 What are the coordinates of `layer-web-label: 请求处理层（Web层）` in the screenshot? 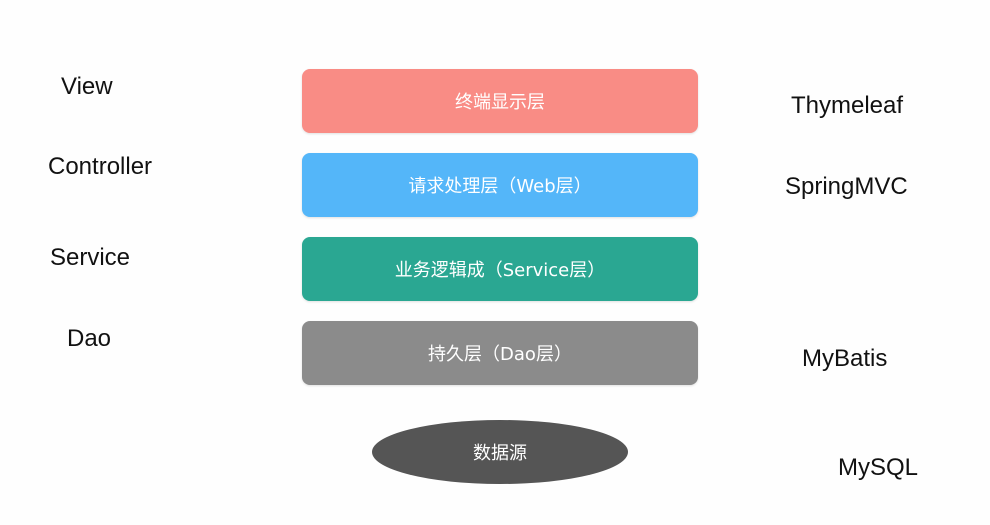 It's located at (500, 186).